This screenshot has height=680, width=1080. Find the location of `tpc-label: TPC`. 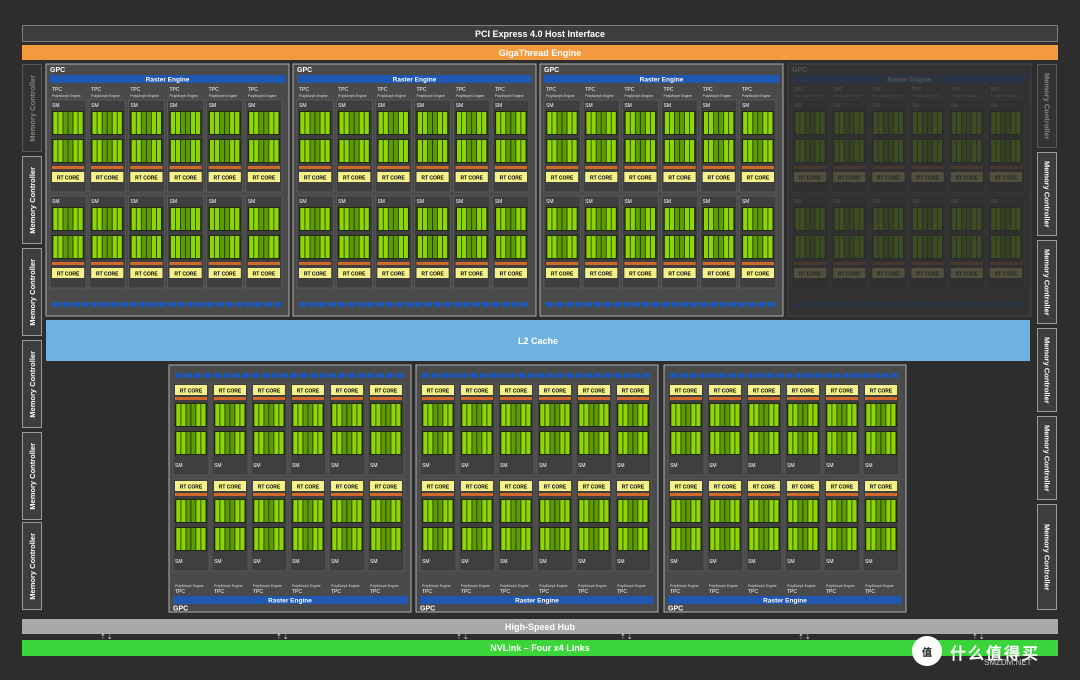

tpc-label: TPC is located at coordinates (799, 90).